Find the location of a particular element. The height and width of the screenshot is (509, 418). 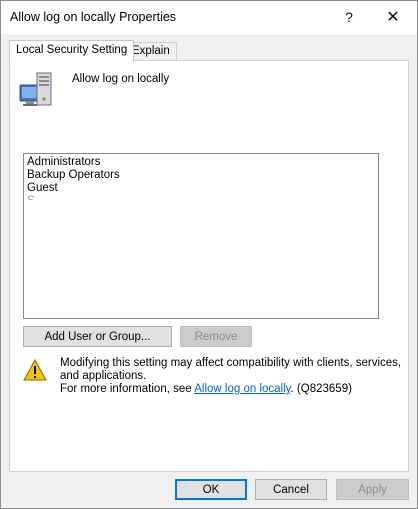

remove-button: Remove is located at coordinates (216, 336).